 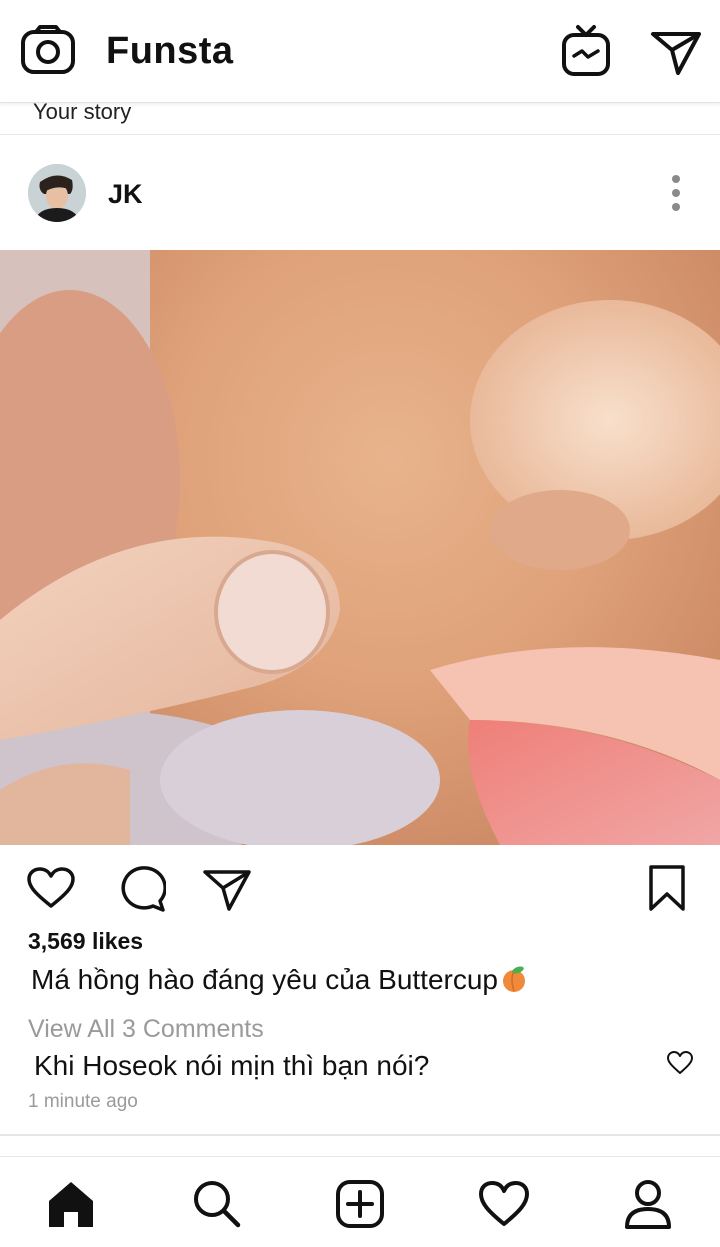 I want to click on direct-send-icon, so click(x=676, y=52).